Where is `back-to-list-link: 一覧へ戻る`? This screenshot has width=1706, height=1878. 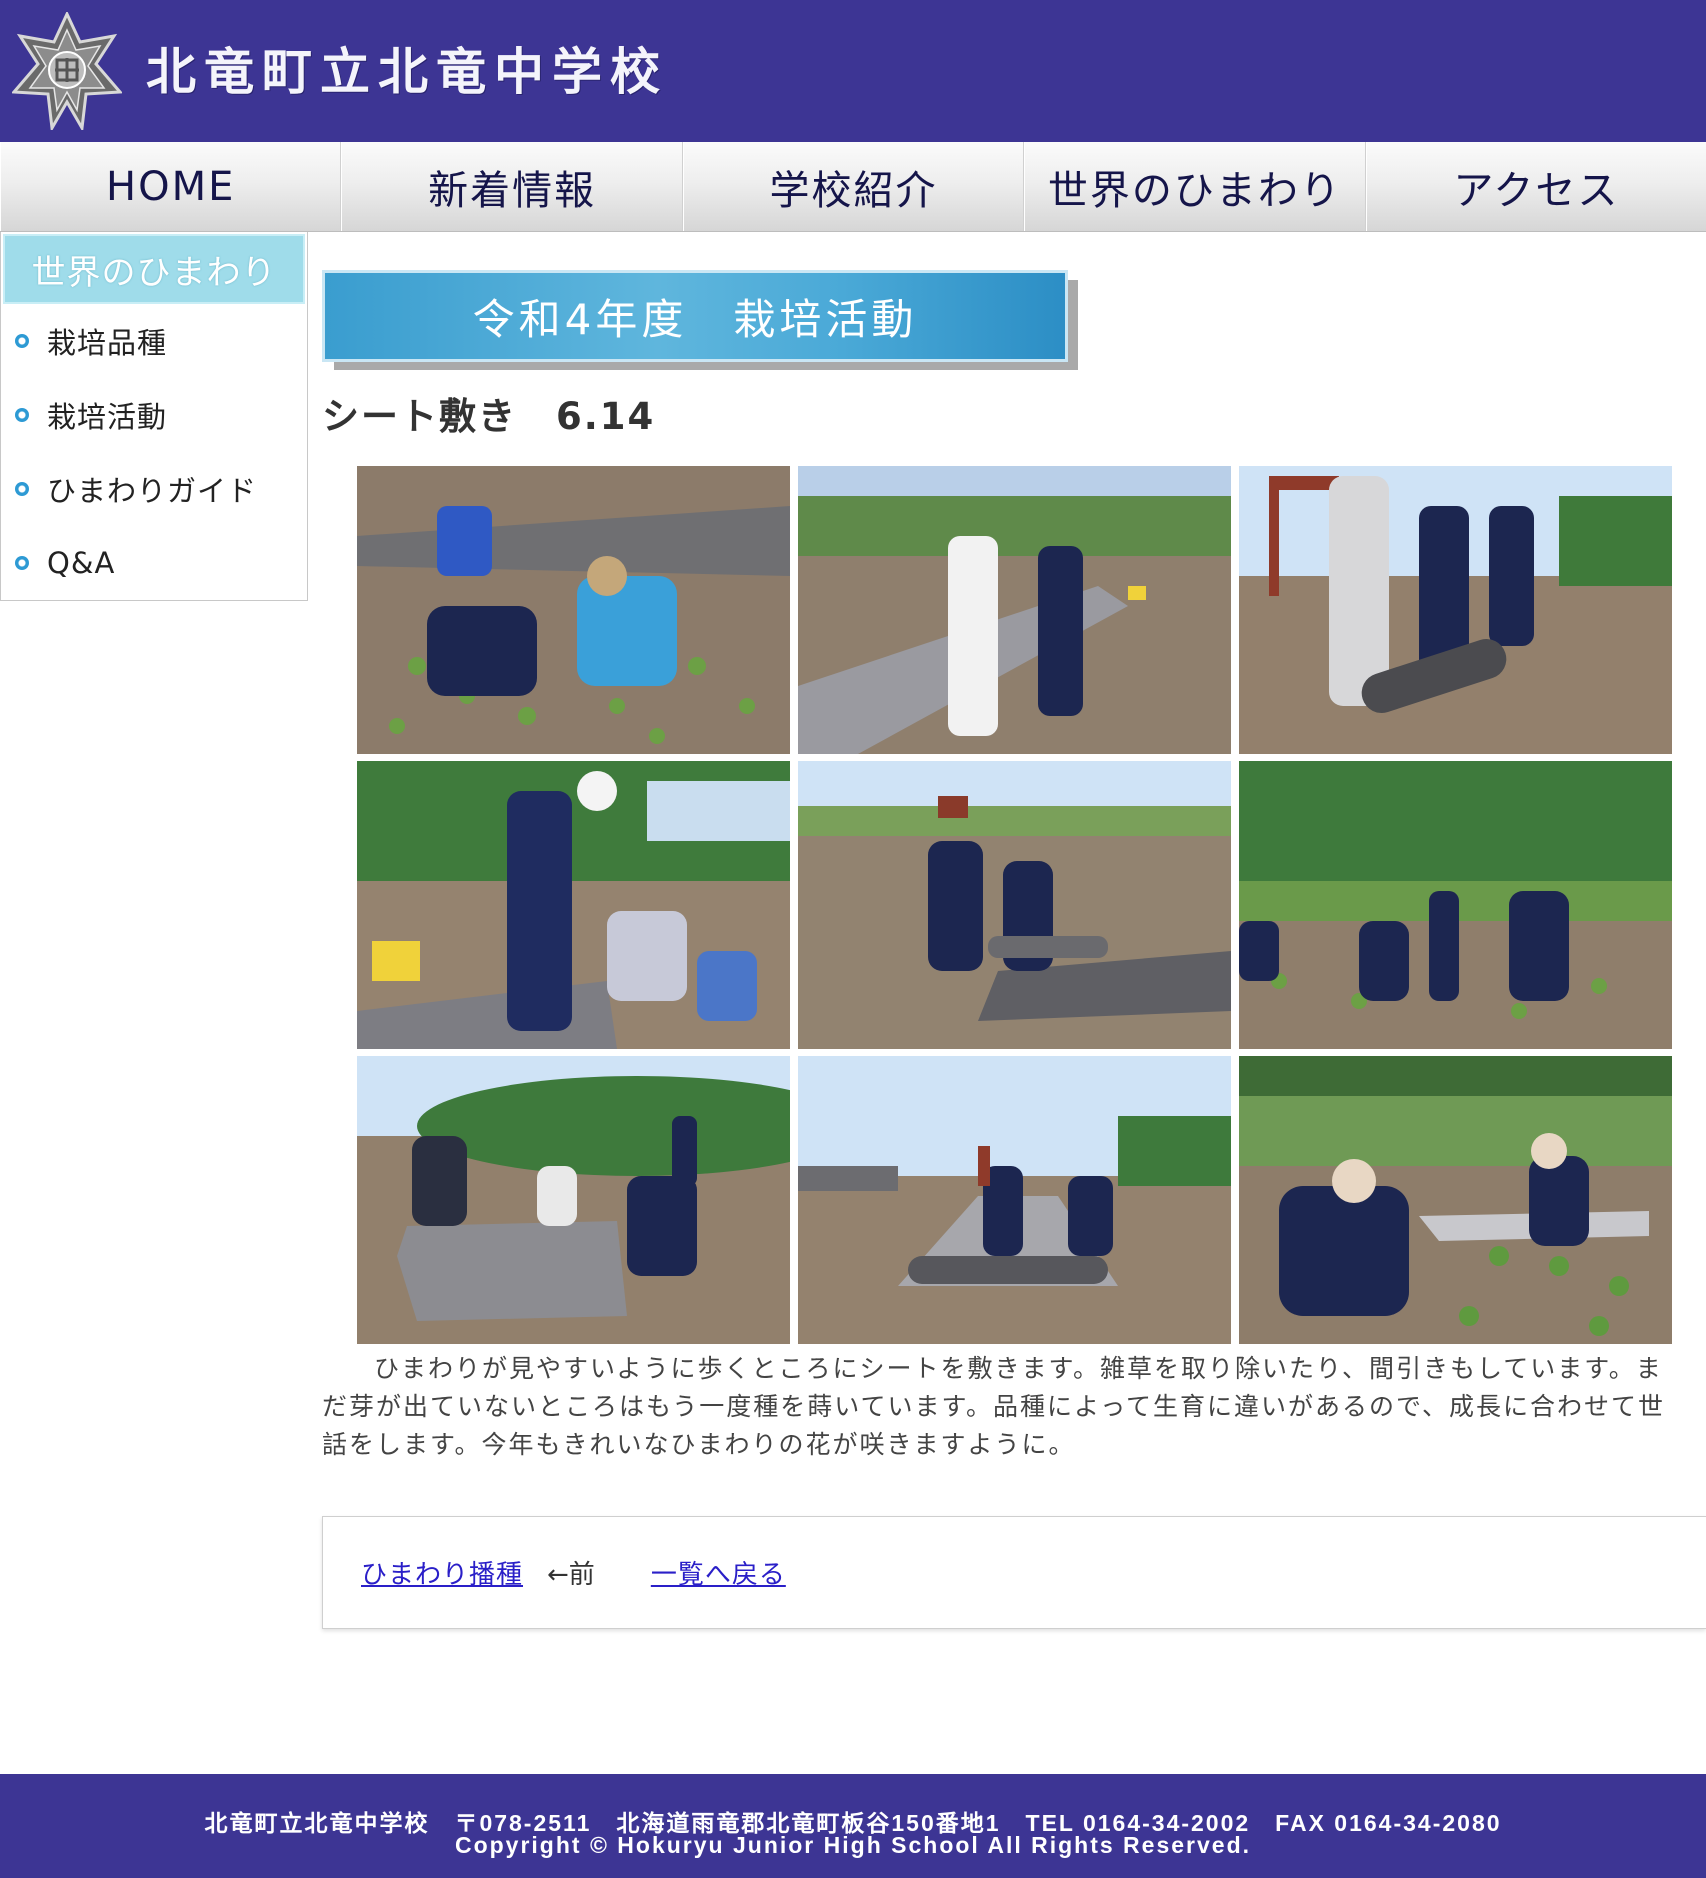
back-to-list-link: 一覧へ戻る is located at coordinates (718, 1572).